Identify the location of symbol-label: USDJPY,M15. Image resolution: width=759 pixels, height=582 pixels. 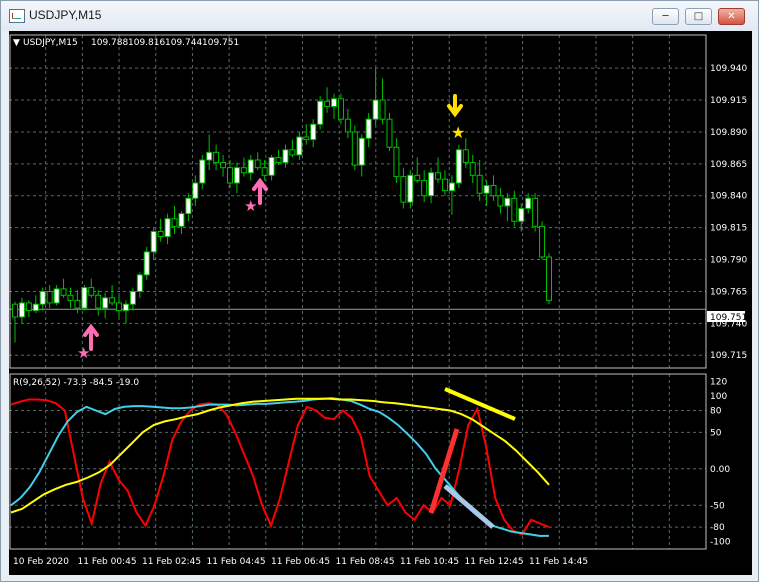
(50, 43).